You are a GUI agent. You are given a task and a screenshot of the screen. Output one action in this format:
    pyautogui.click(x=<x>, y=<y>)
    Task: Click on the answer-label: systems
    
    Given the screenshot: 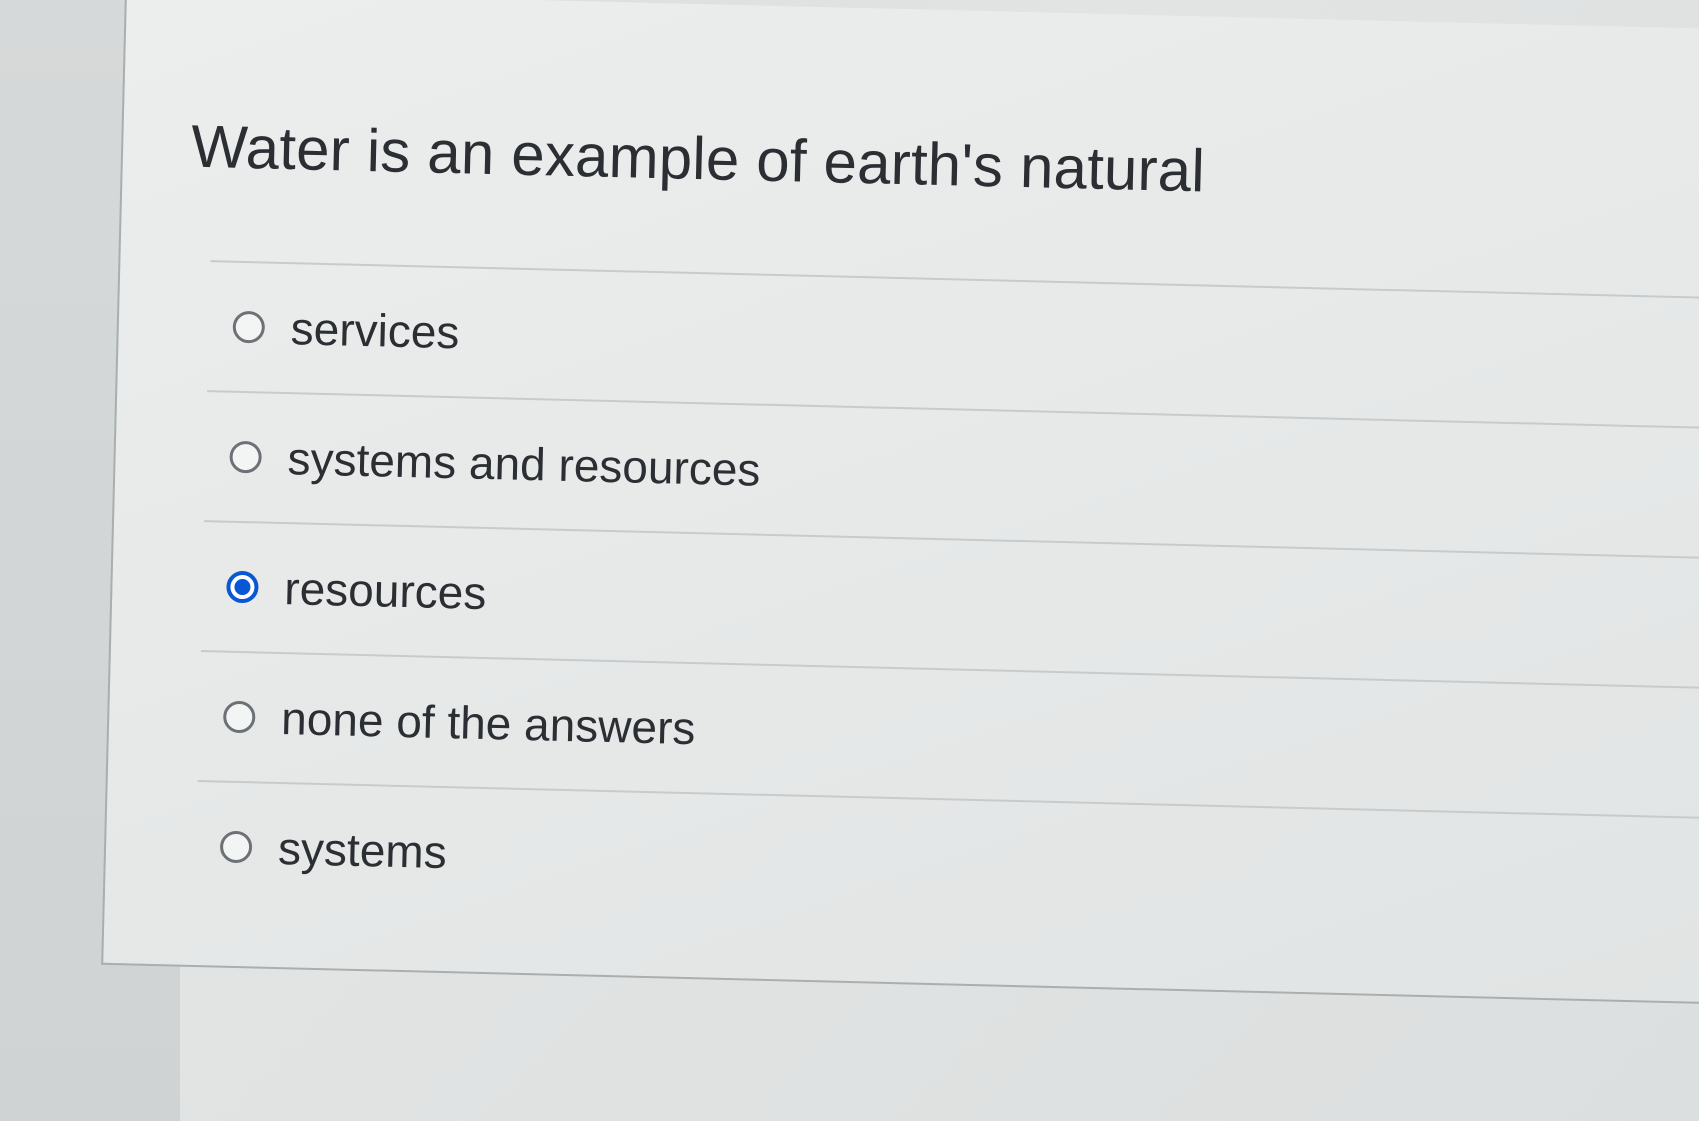 What is the action you would take?
    pyautogui.click(x=362, y=850)
    